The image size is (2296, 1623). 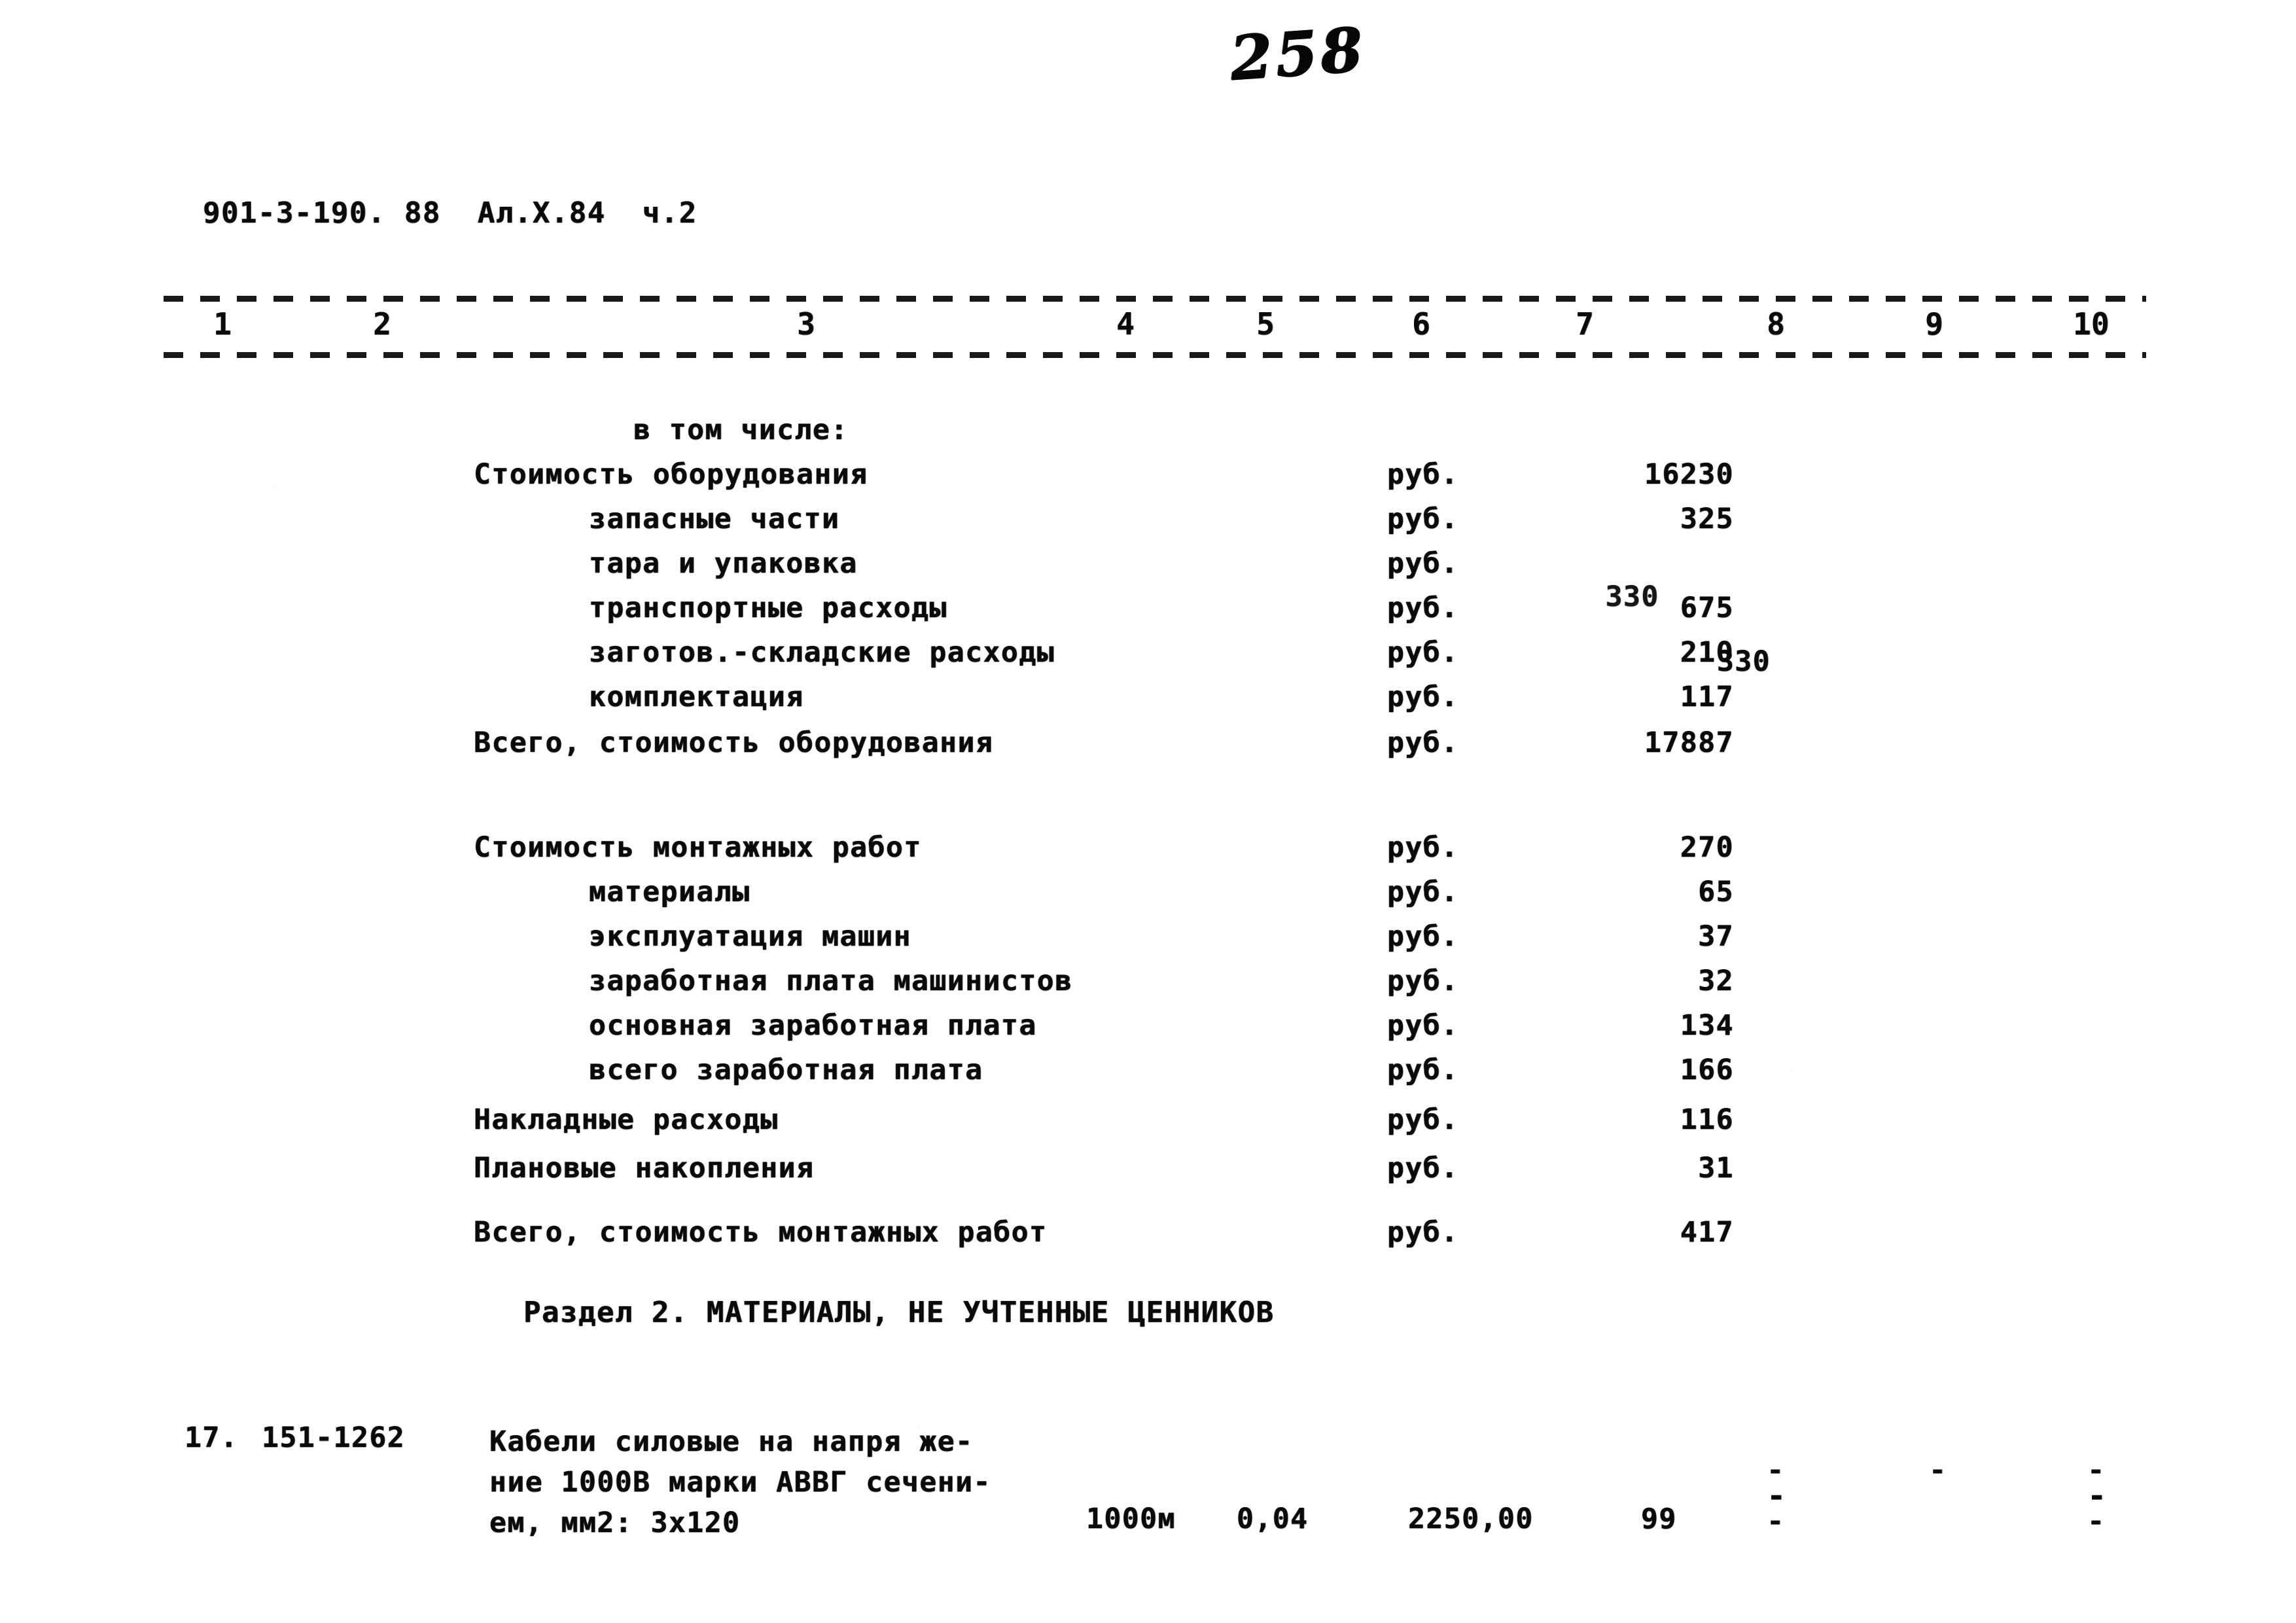 What do you see at coordinates (644, 1168) in the screenshot?
I see `installation-row-label: Плановые накопления` at bounding box center [644, 1168].